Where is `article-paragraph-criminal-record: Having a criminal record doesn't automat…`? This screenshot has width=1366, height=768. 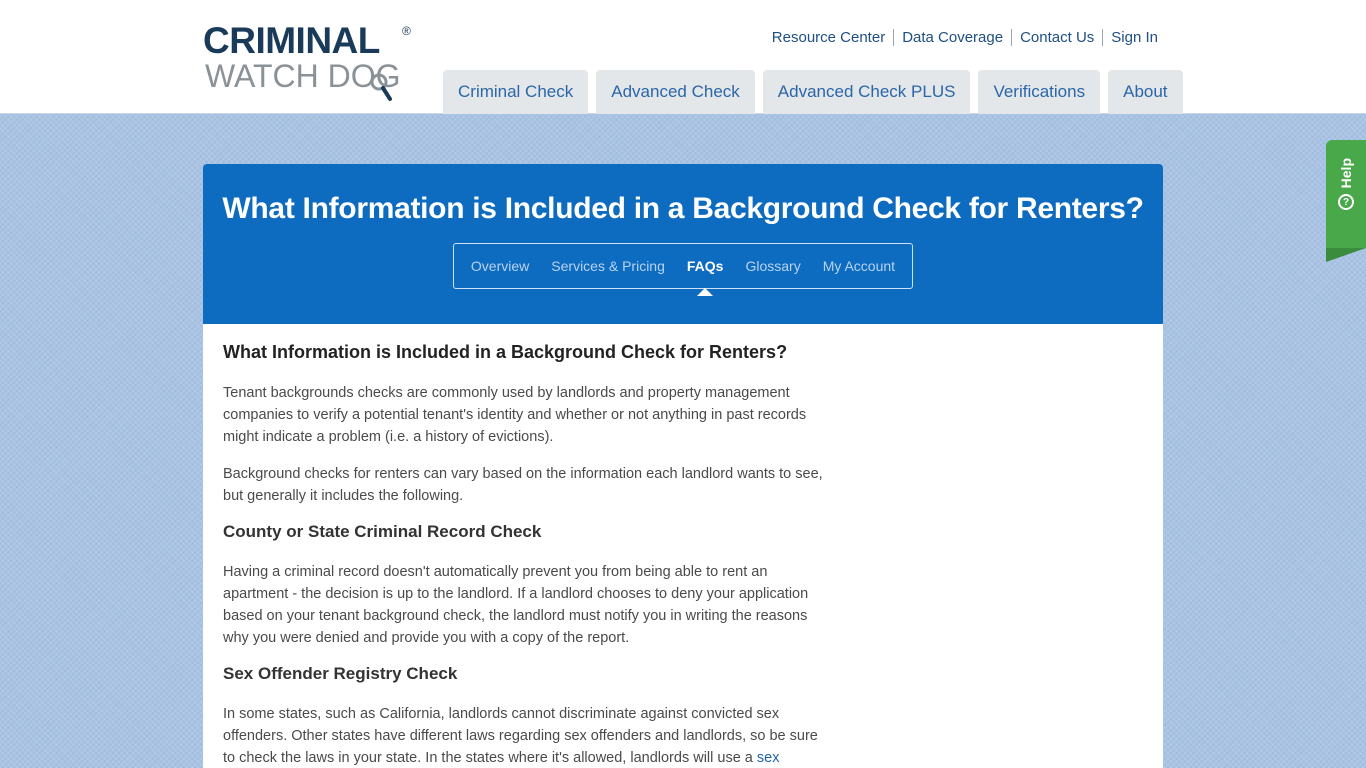
article-paragraph-criminal-record: Having a criminal record doesn't automat… is located at coordinates (516, 605).